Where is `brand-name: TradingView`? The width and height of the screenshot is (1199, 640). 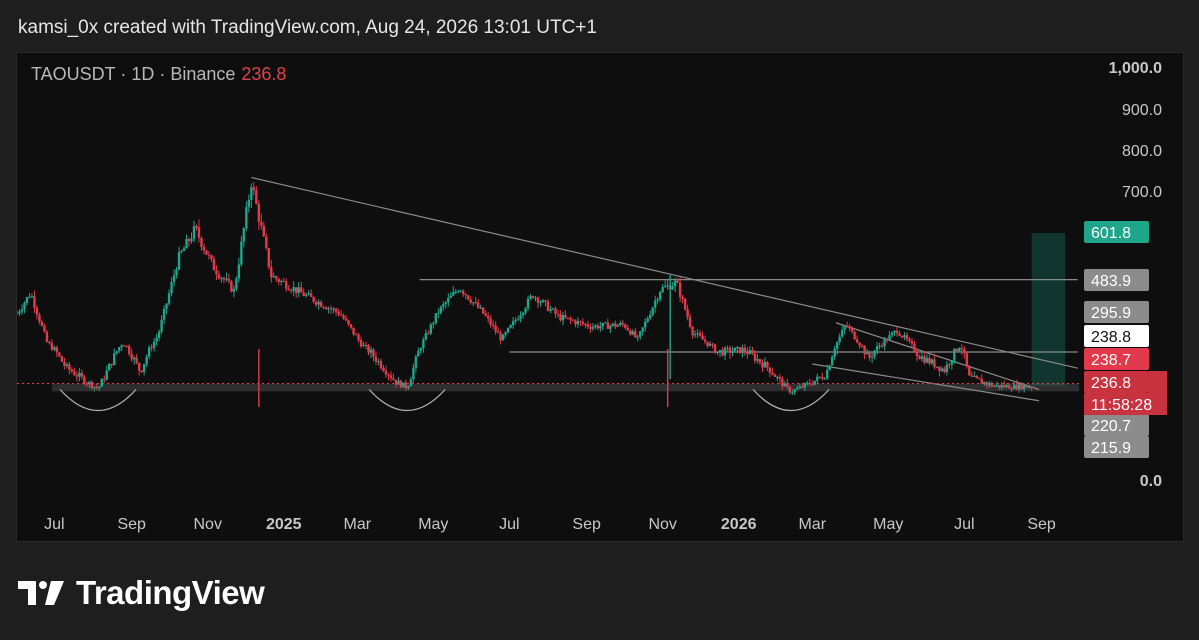
brand-name: TradingView is located at coordinates (170, 592).